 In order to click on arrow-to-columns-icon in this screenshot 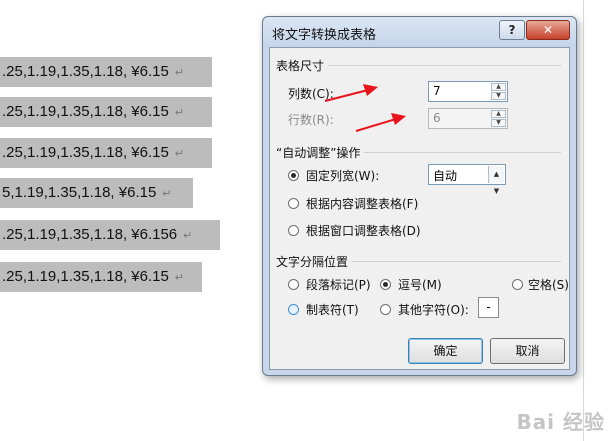, I will do `click(351, 93)`.